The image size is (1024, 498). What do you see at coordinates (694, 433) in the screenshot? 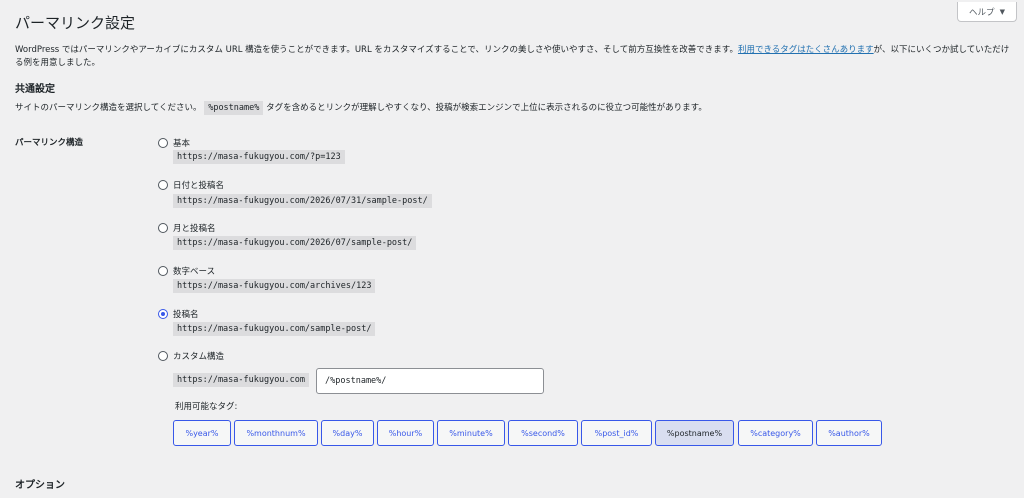
I see `tag-postname-button: %postname%` at bounding box center [694, 433].